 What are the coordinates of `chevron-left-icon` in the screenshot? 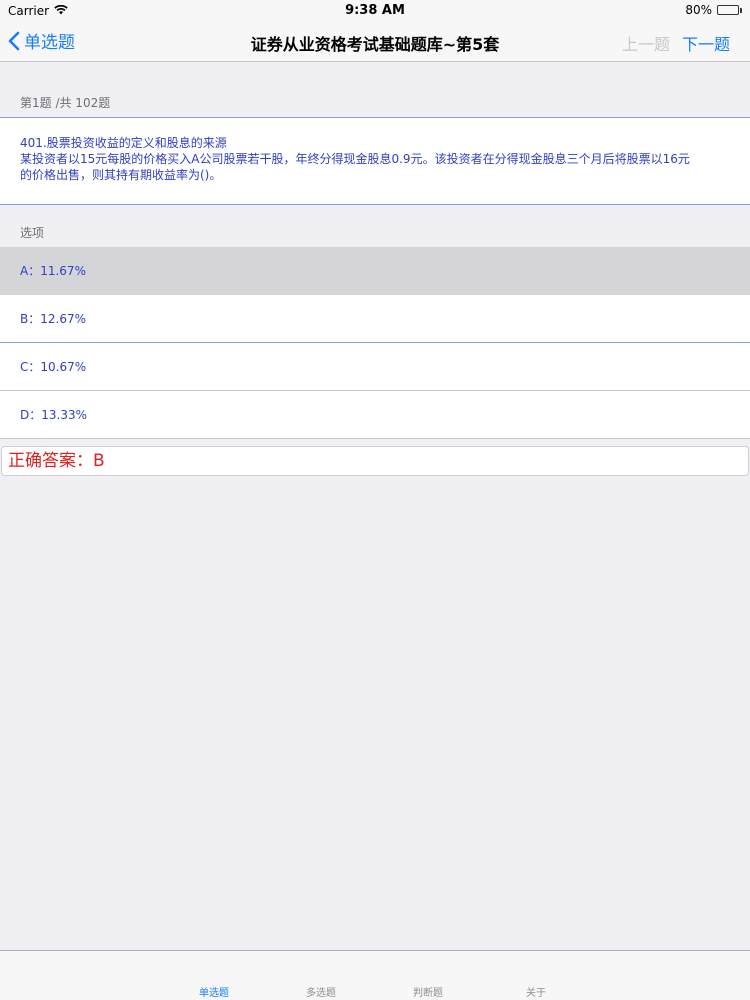 It's located at (14, 40).